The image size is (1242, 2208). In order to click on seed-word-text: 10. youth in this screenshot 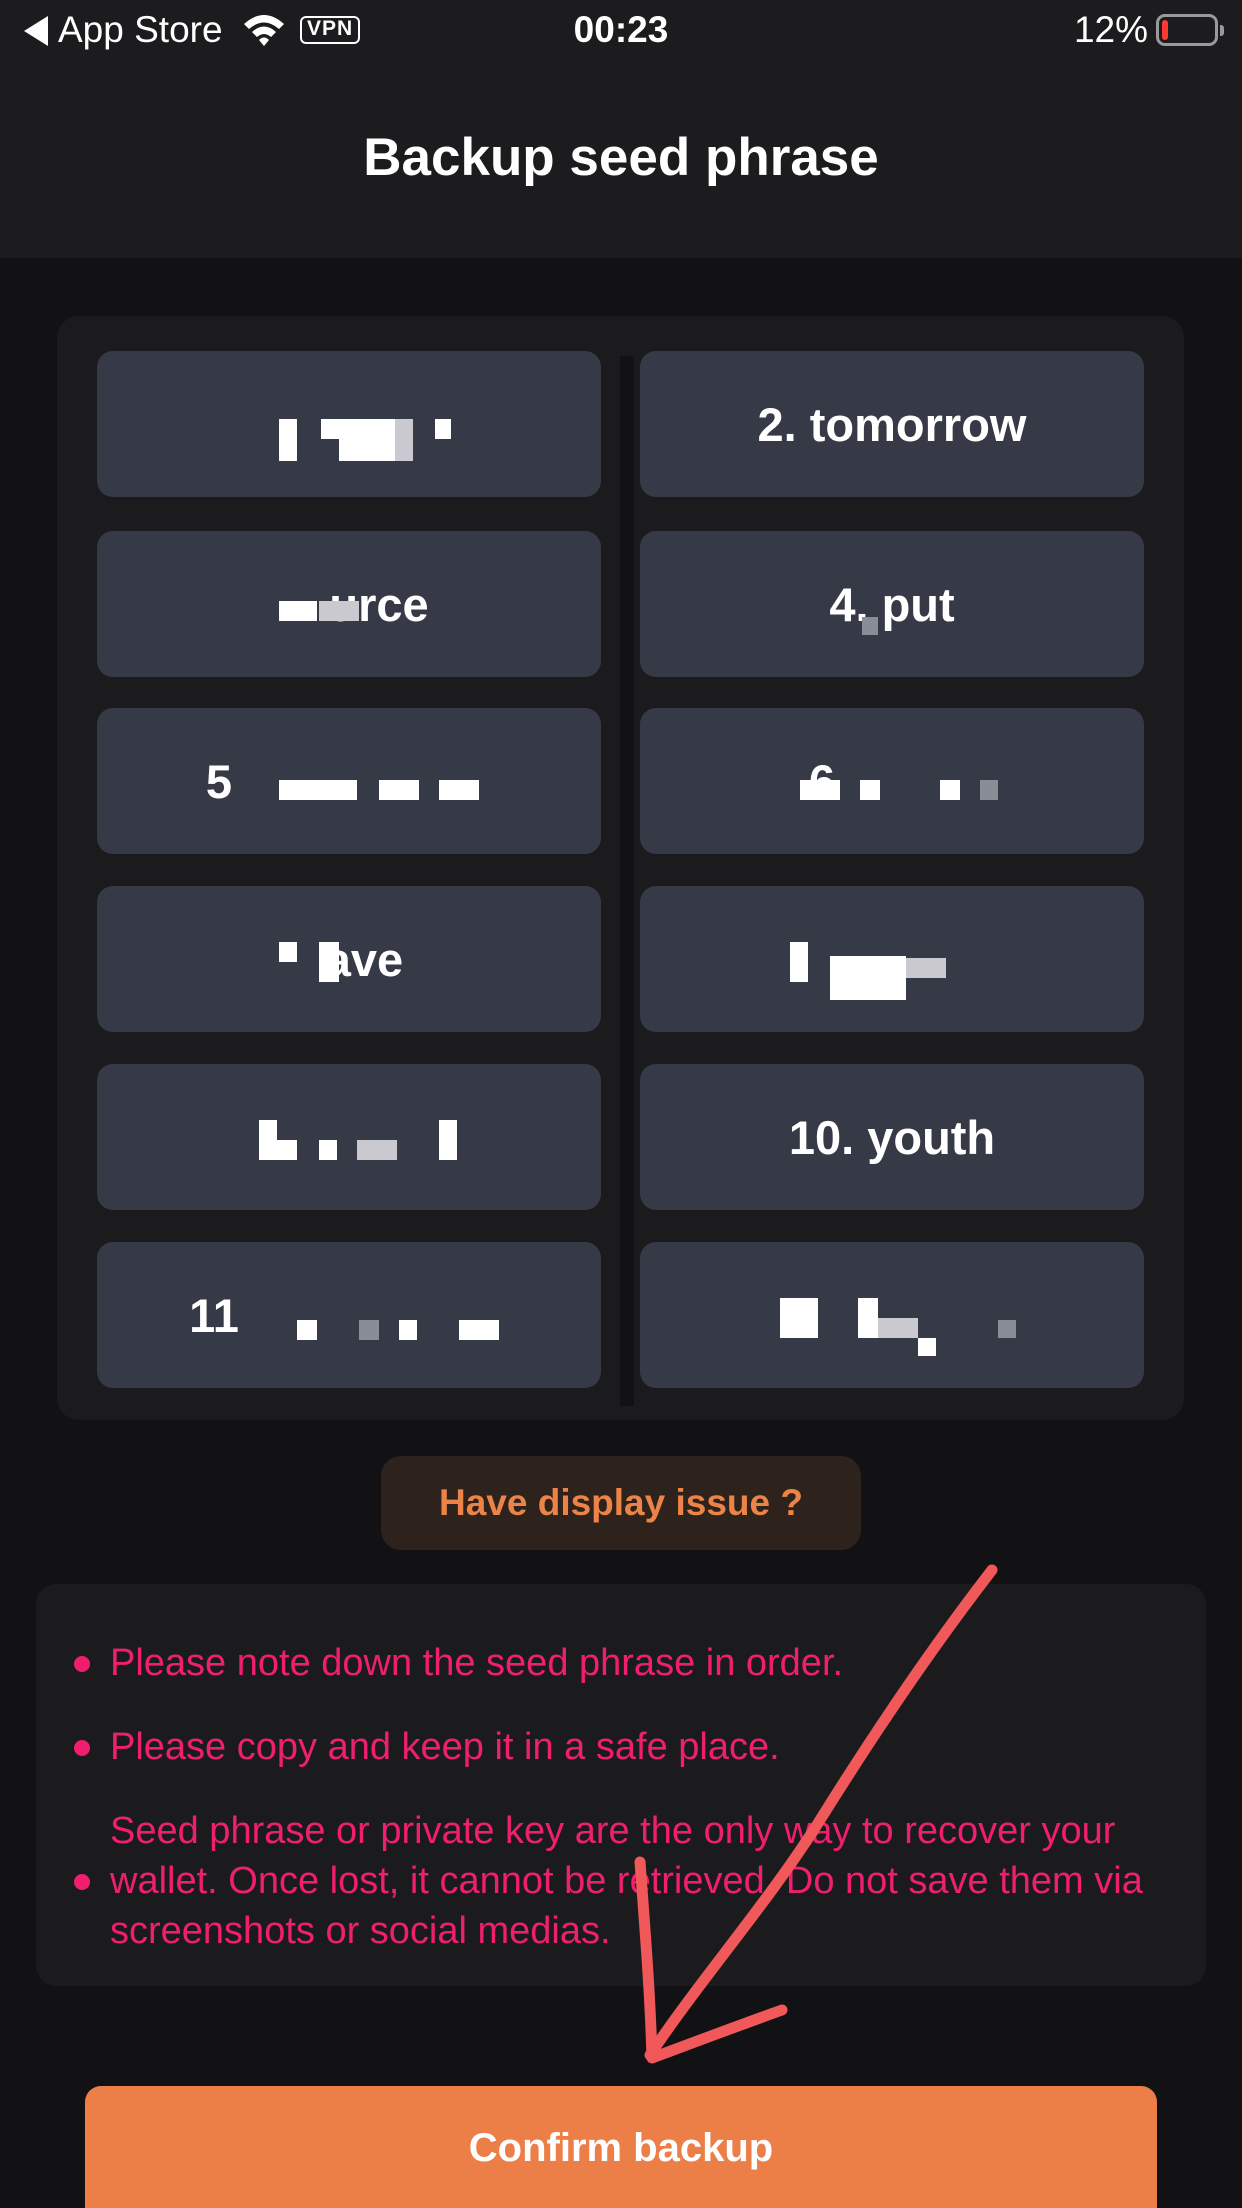, I will do `click(892, 1137)`.